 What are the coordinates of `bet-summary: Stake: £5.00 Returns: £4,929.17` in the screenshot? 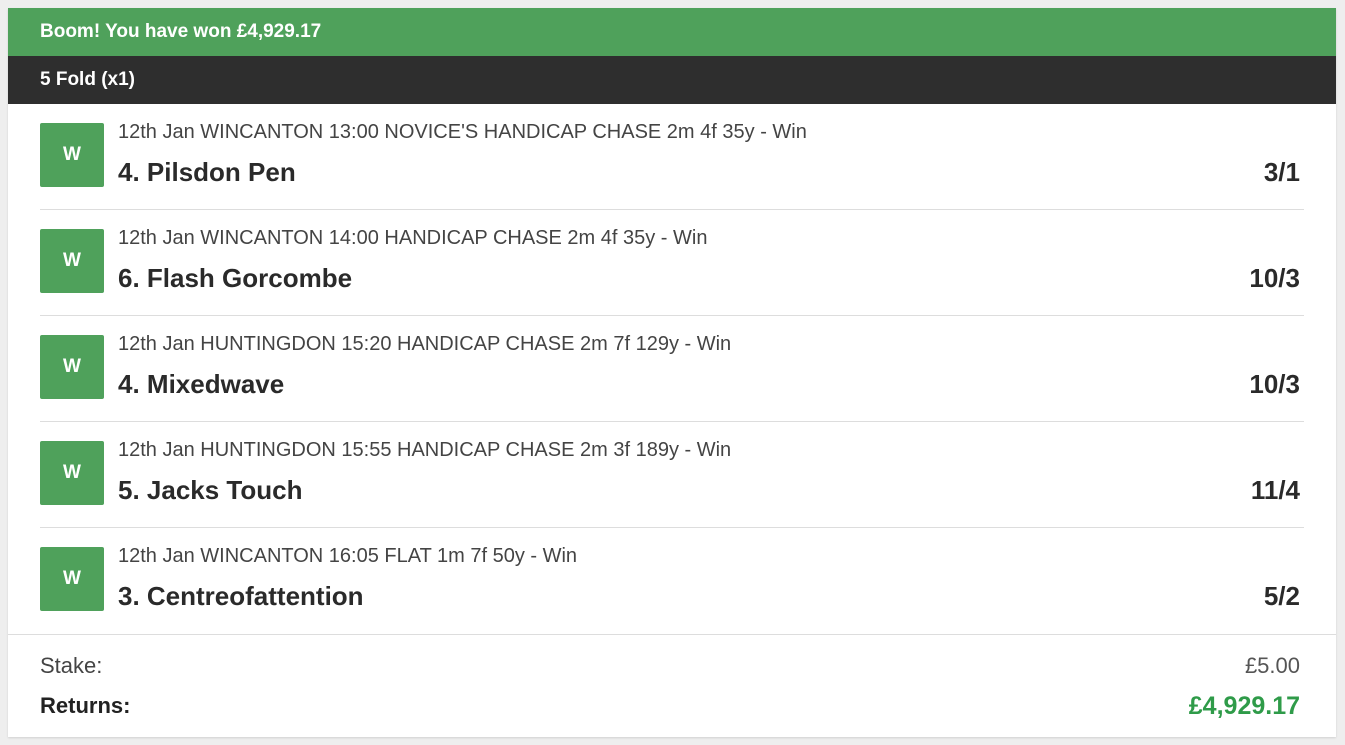 It's located at (672, 685).